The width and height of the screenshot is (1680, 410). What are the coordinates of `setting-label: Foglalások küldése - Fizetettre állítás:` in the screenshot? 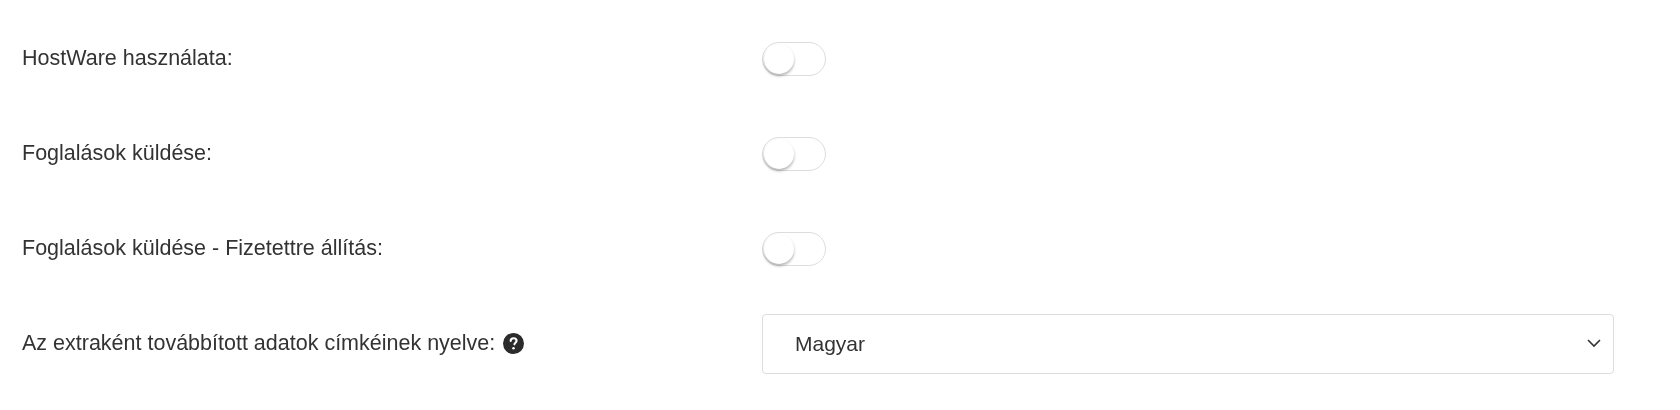 It's located at (202, 248).